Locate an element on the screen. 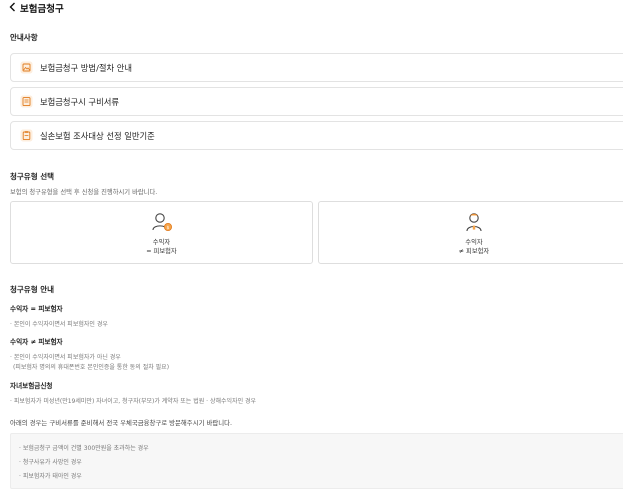  claim-type-line2: ≠ 피보험자 is located at coordinates (474, 251).